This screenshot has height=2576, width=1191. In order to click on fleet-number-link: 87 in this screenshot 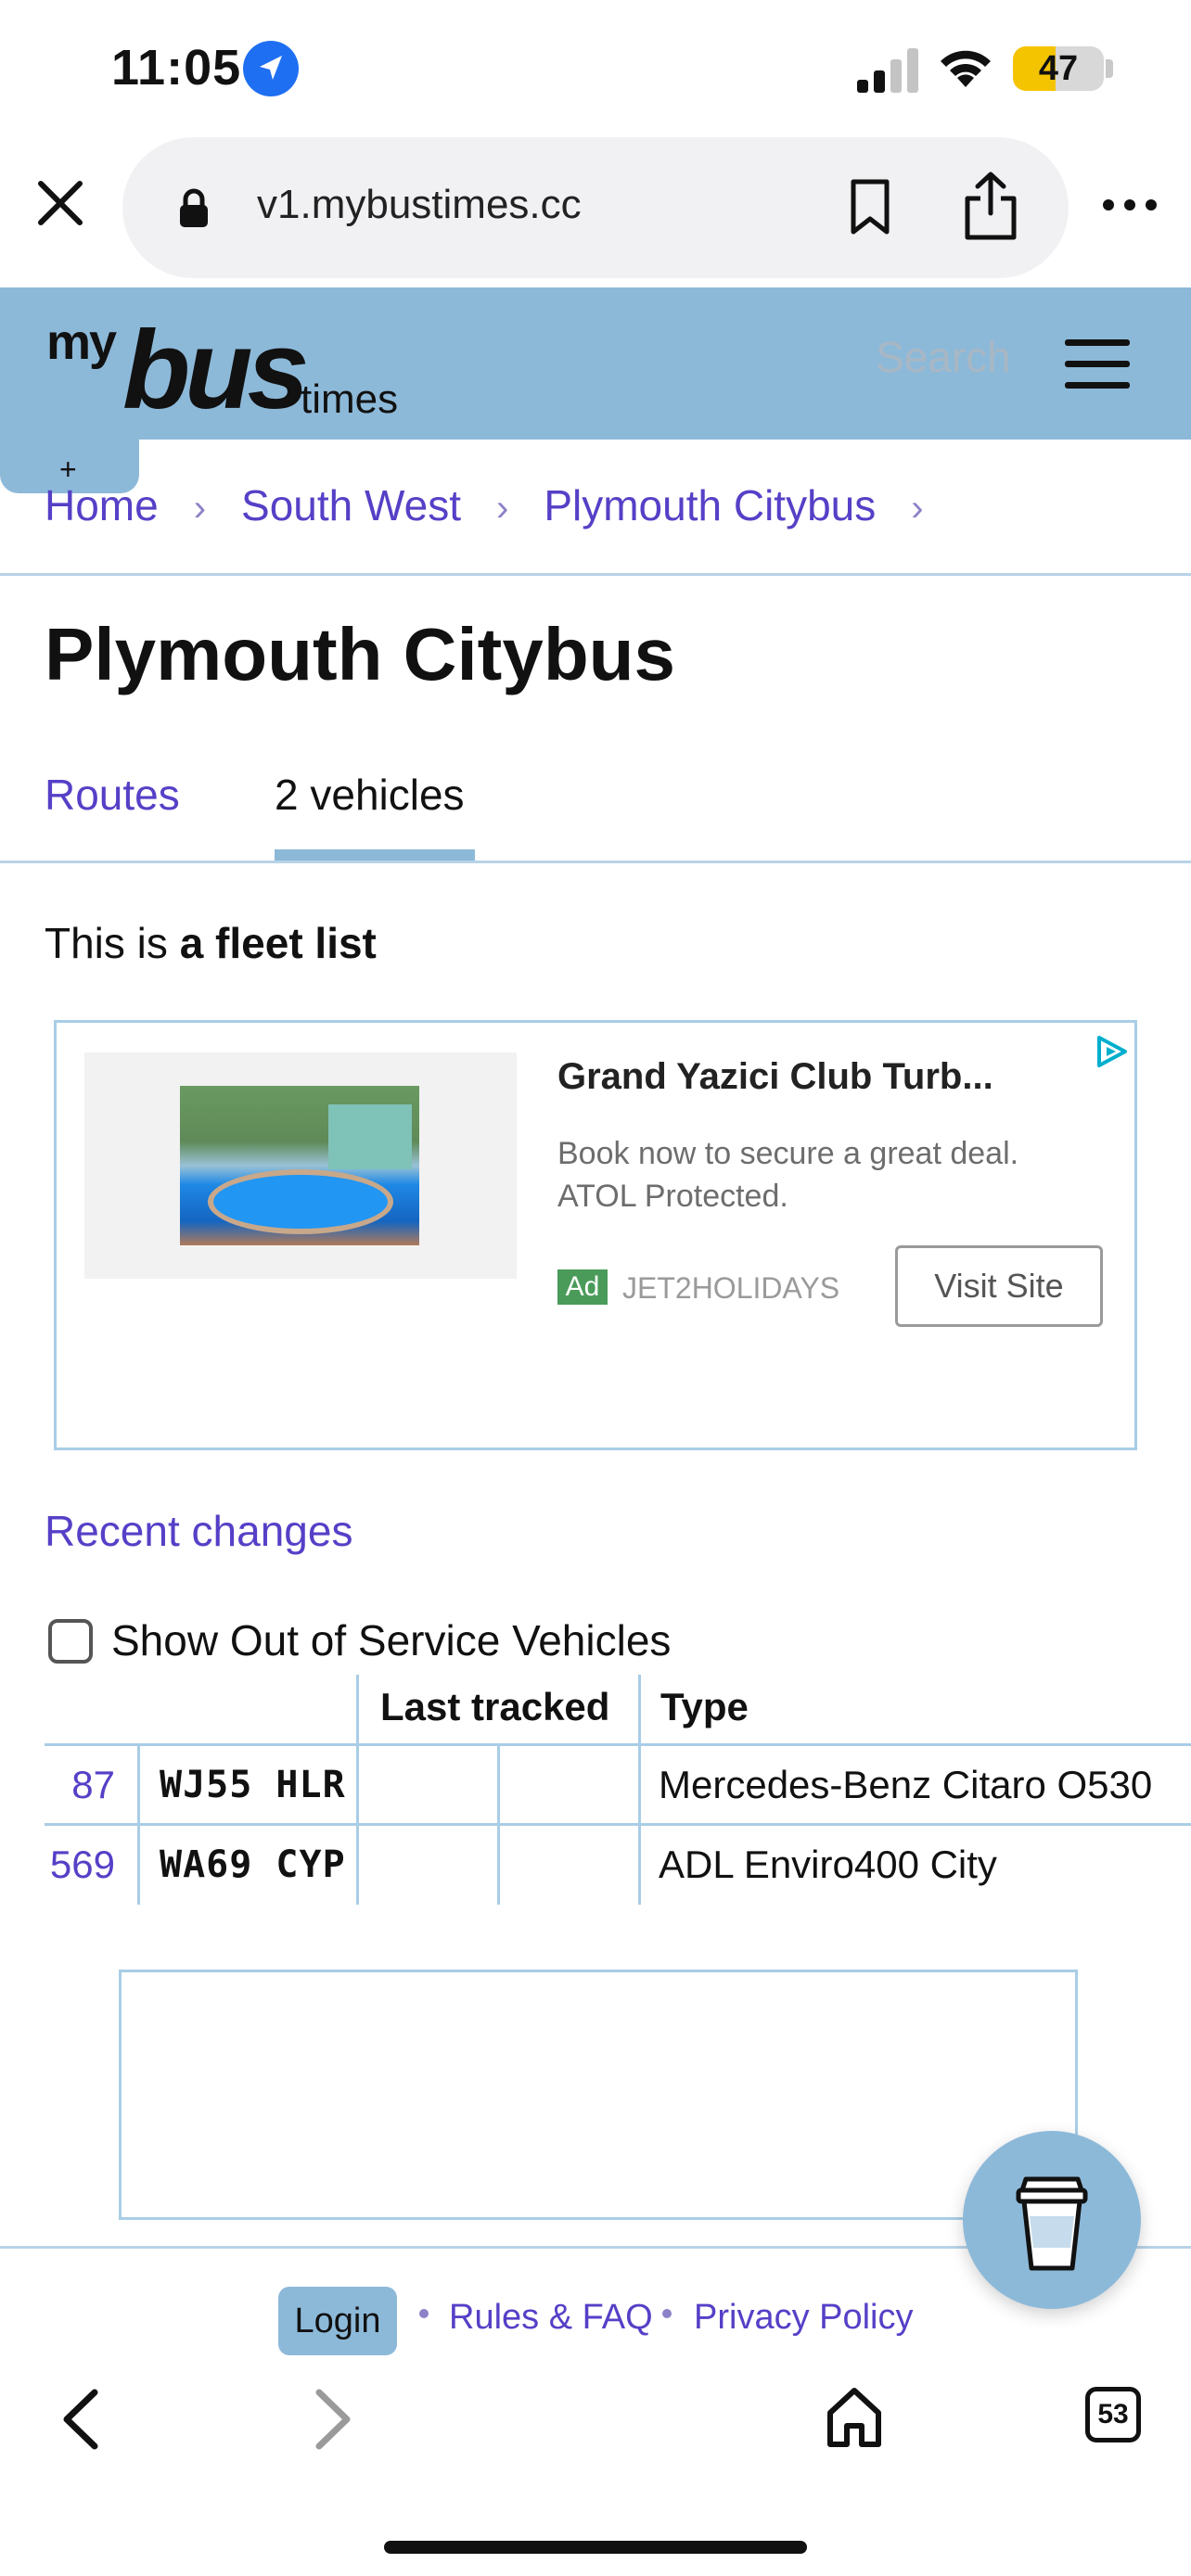, I will do `click(80, 1785)`.